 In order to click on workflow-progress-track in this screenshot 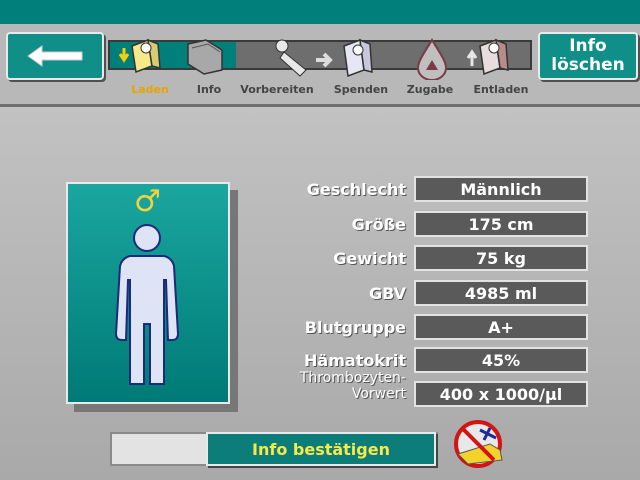, I will do `click(320, 59)`.